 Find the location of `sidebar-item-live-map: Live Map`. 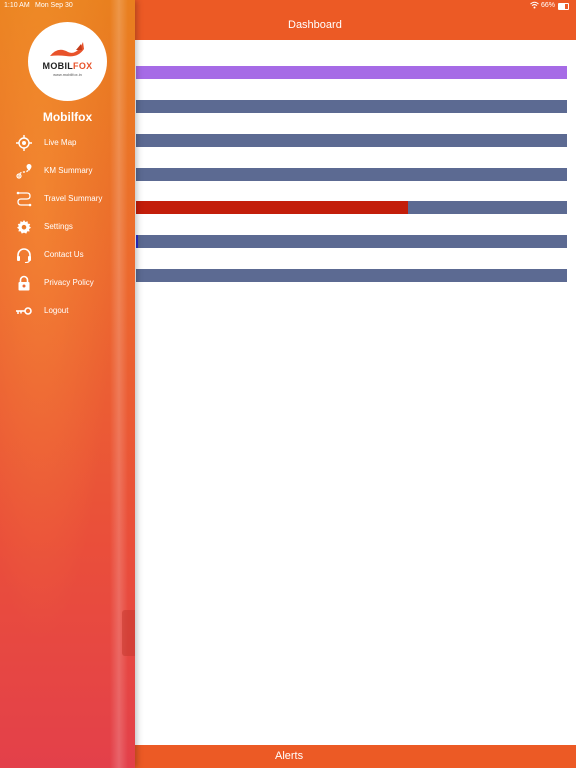

sidebar-item-live-map: Live Map is located at coordinates (67, 143).